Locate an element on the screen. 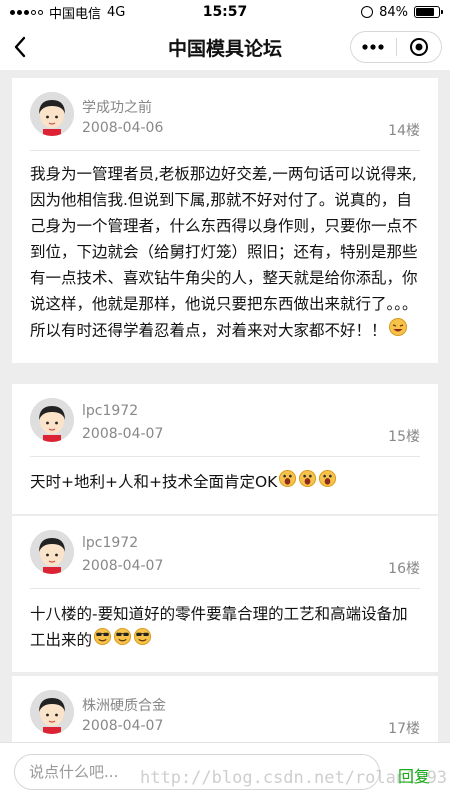 The width and height of the screenshot is (450, 800). signal-icon is located at coordinates (26, 12).